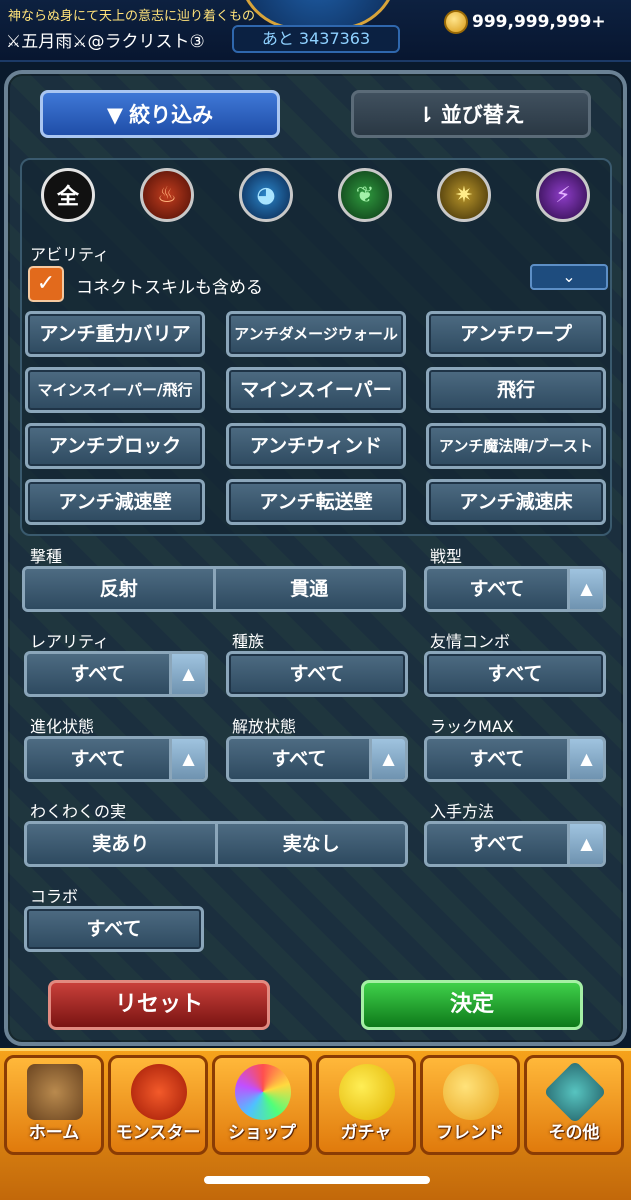  What do you see at coordinates (456, 22) in the screenshot?
I see `coin-icon` at bounding box center [456, 22].